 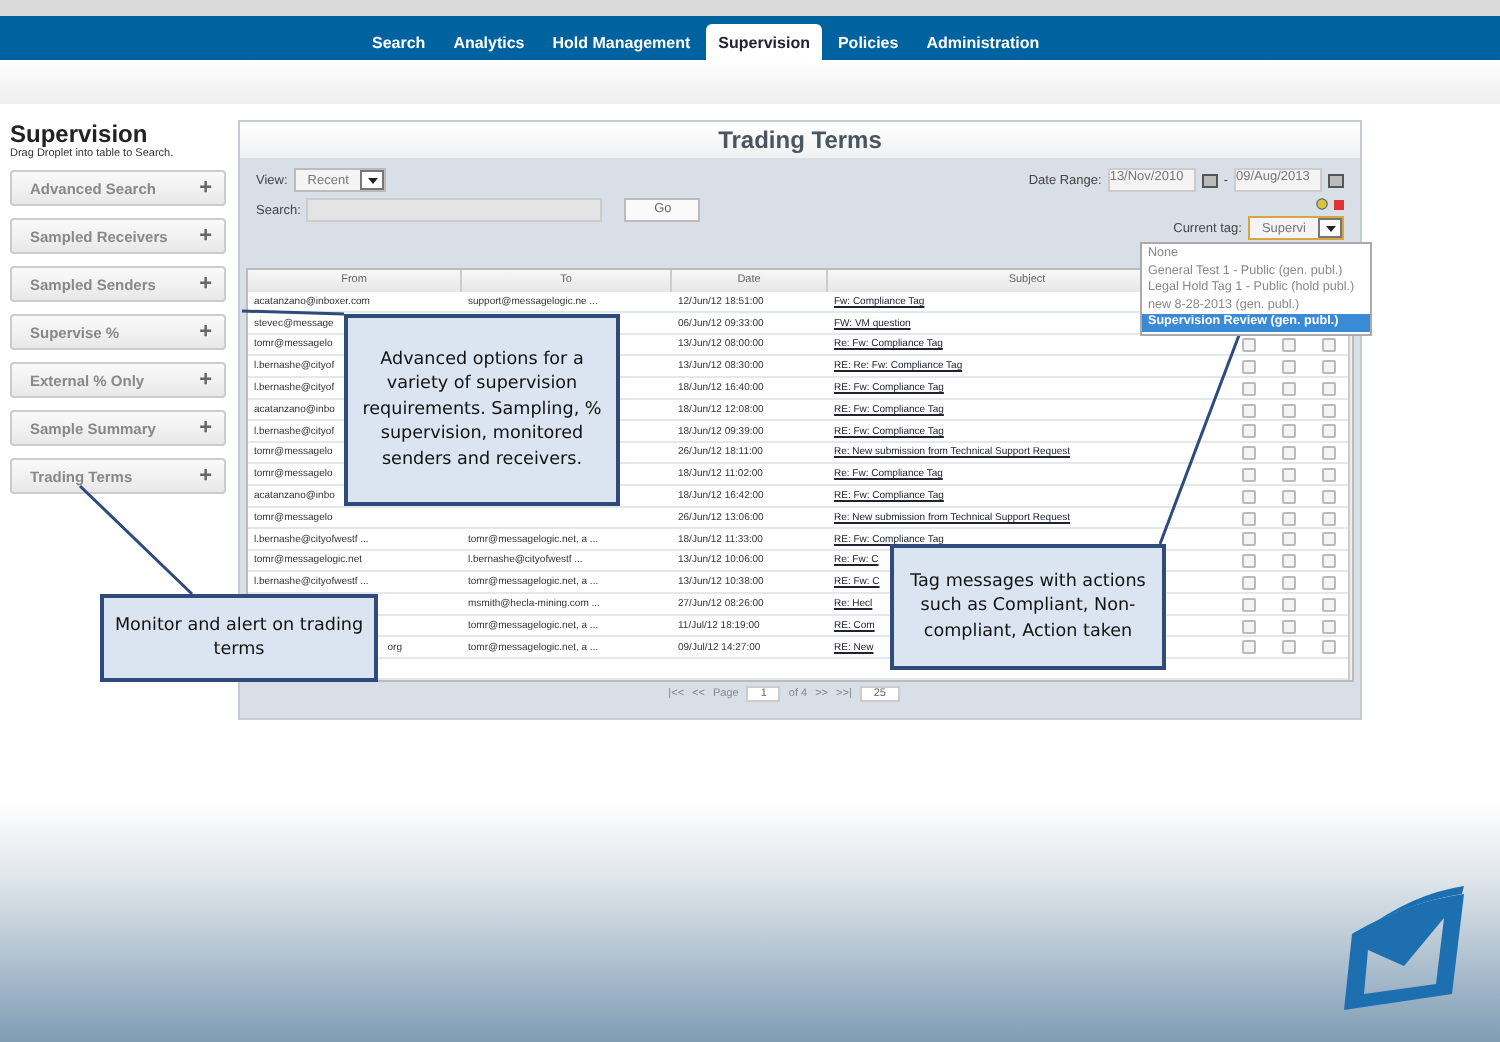 What do you see at coordinates (1322, 204) in the screenshot?
I see `refresh-icon` at bounding box center [1322, 204].